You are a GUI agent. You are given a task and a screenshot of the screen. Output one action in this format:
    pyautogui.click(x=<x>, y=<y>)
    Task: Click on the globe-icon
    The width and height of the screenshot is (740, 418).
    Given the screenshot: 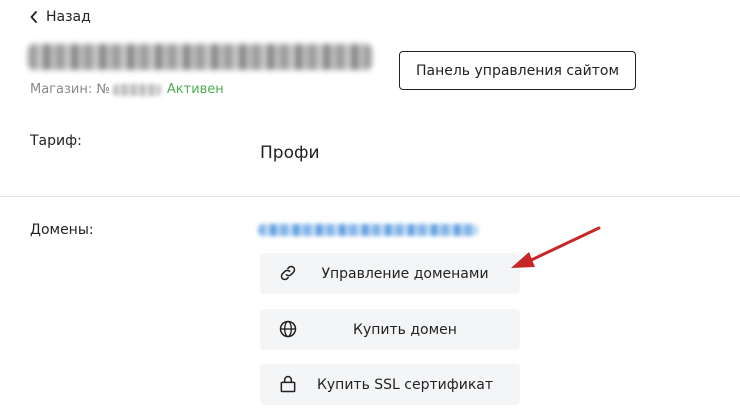 What is the action you would take?
    pyautogui.click(x=288, y=329)
    